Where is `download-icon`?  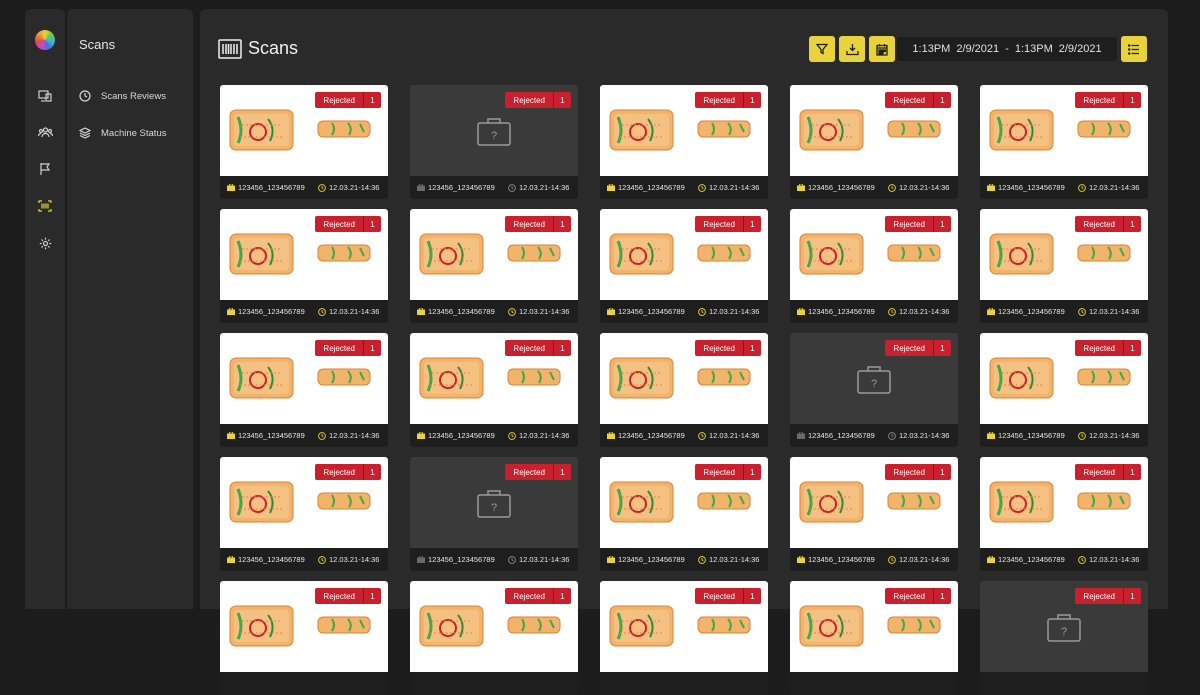 download-icon is located at coordinates (852, 49).